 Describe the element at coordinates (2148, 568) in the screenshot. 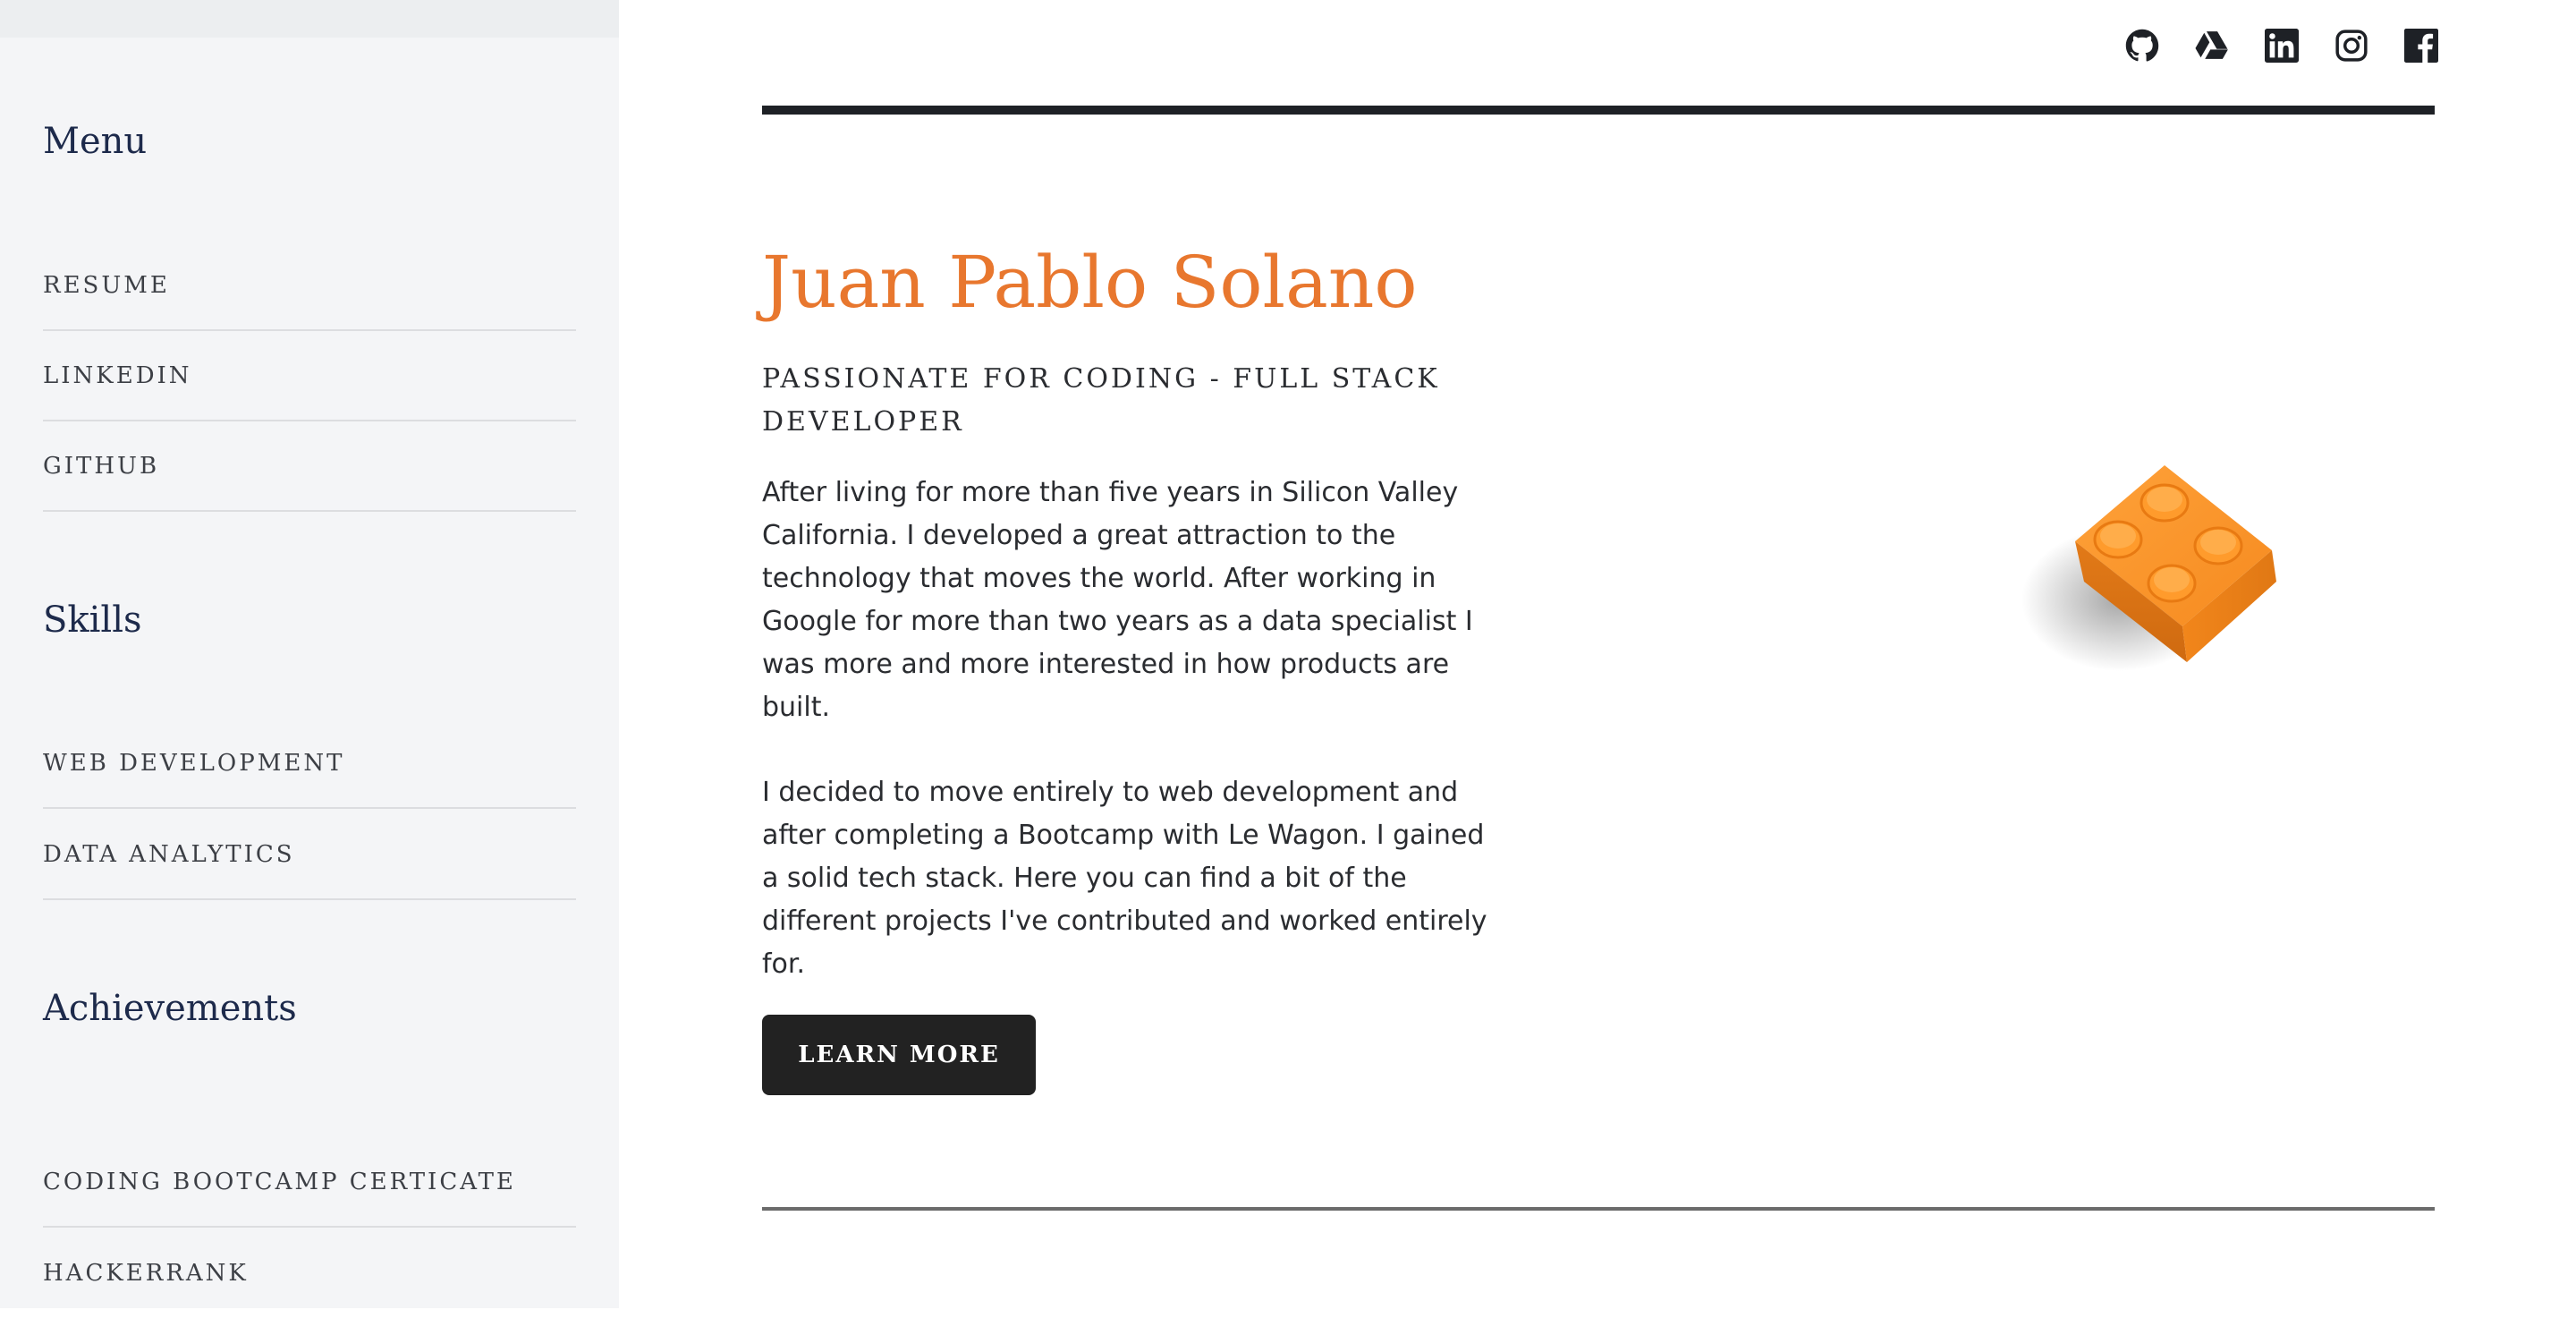

I see `lego-brick-image` at that location.